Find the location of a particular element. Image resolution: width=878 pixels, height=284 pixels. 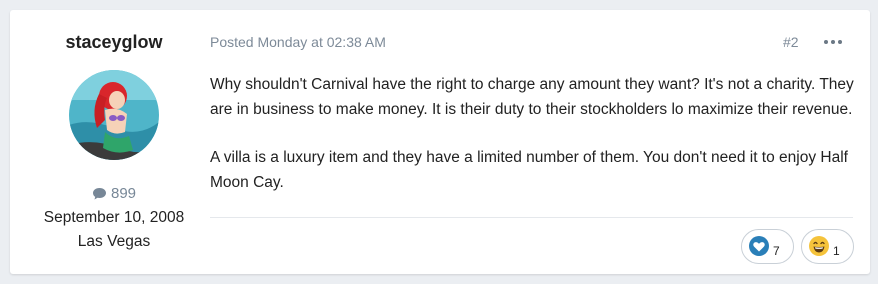

joined-date: September 10, 2008 is located at coordinates (114, 217).